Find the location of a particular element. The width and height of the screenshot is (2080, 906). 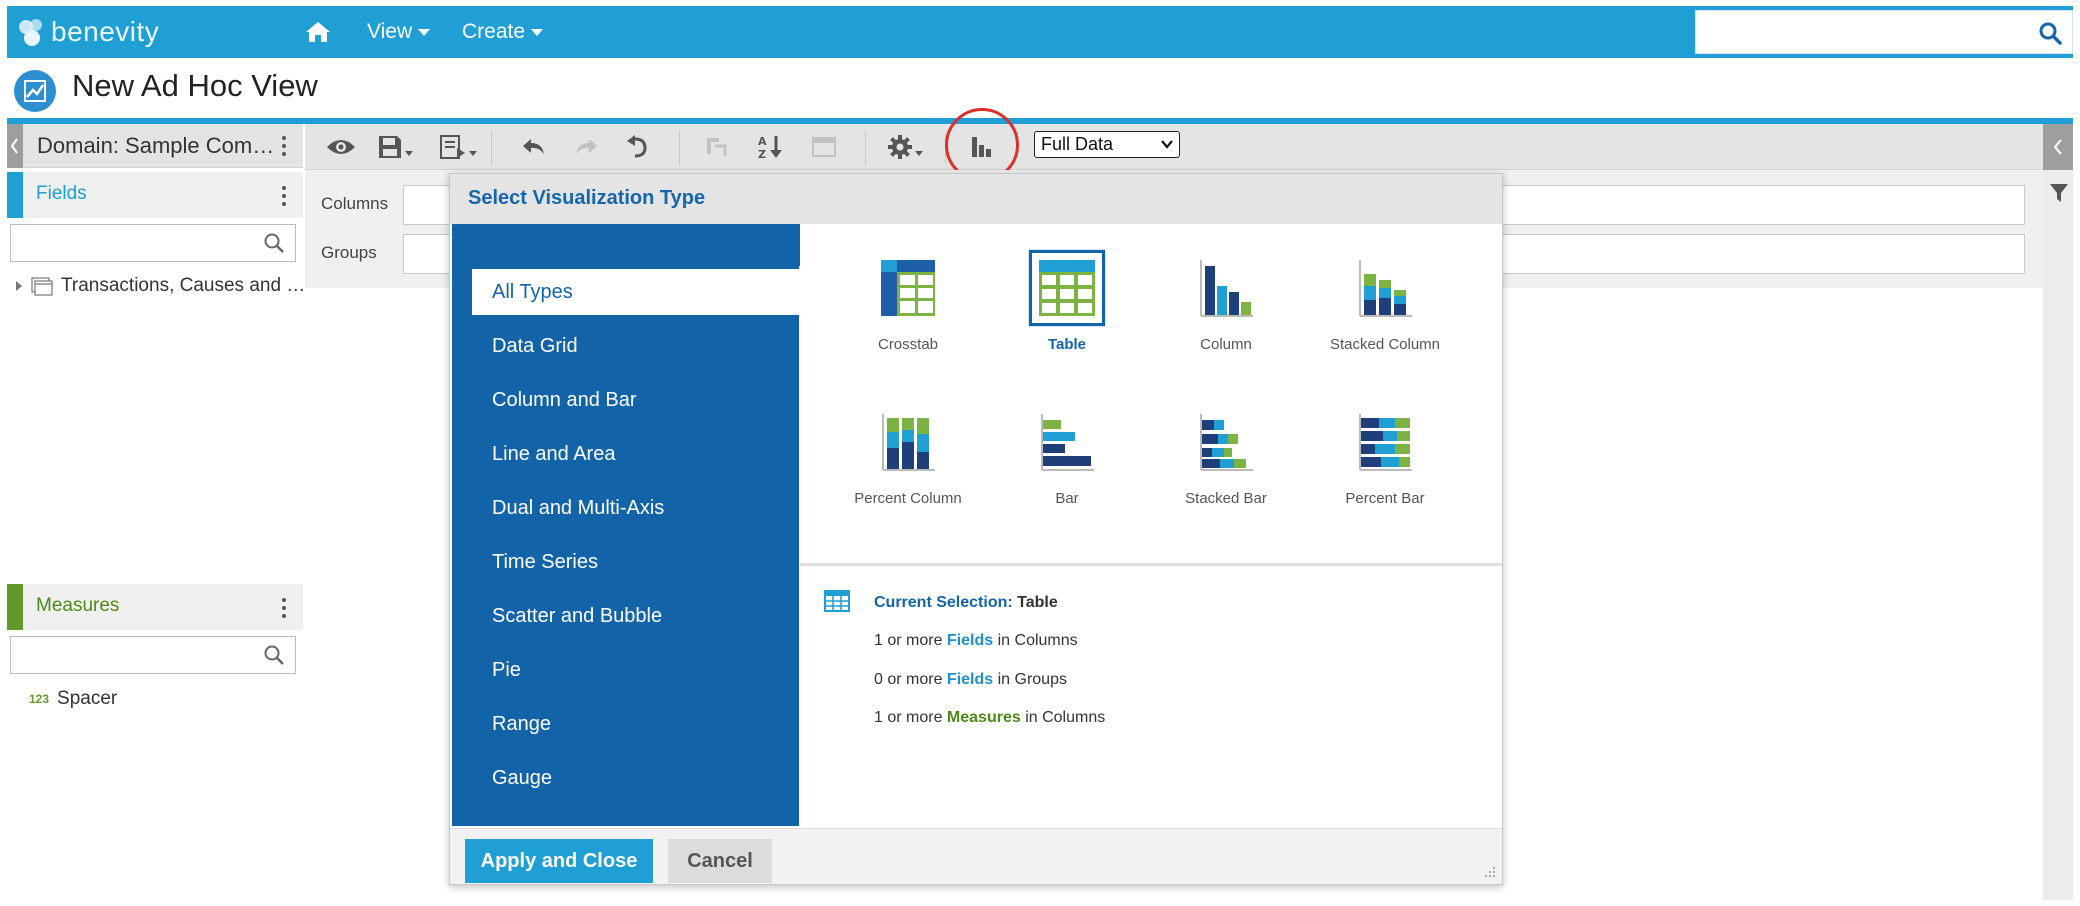

type-scatter-and-bubble: Scatter and Bubble is located at coordinates (635, 616).